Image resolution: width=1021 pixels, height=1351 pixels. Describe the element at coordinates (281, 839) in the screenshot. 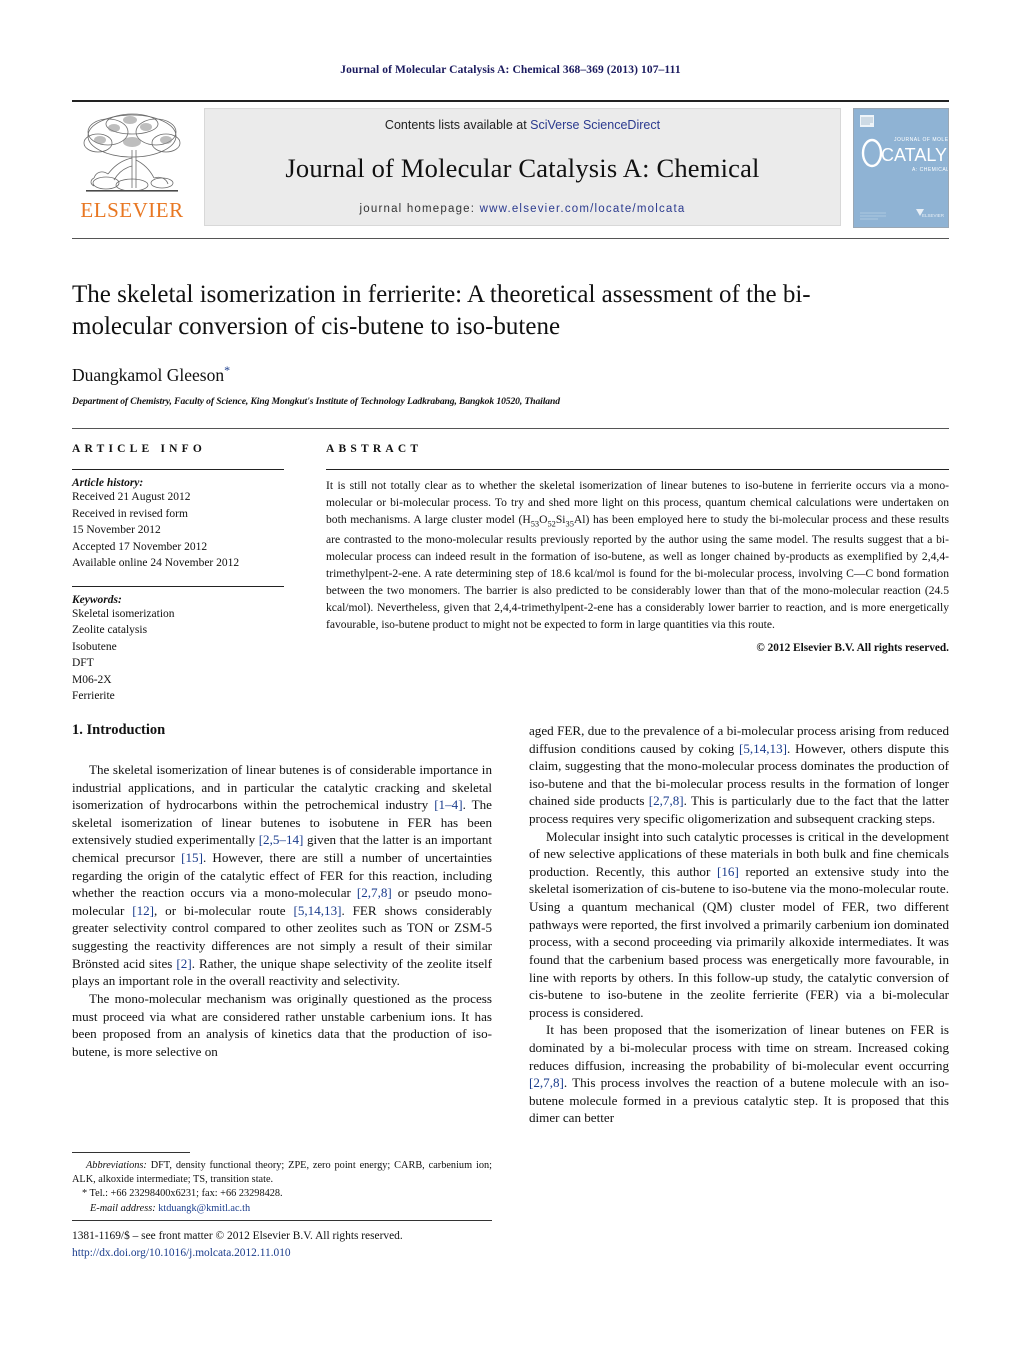

I see `citation-link: [2,5–14]` at that location.